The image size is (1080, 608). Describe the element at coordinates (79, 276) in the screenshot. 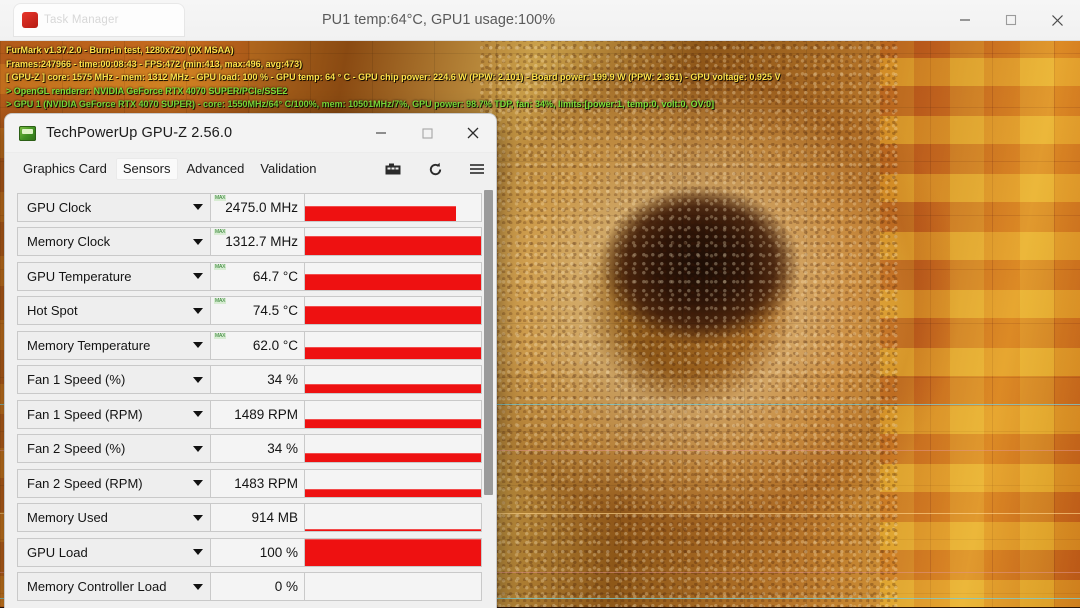

I see `sensor-name-label: GPU Temperature` at that location.